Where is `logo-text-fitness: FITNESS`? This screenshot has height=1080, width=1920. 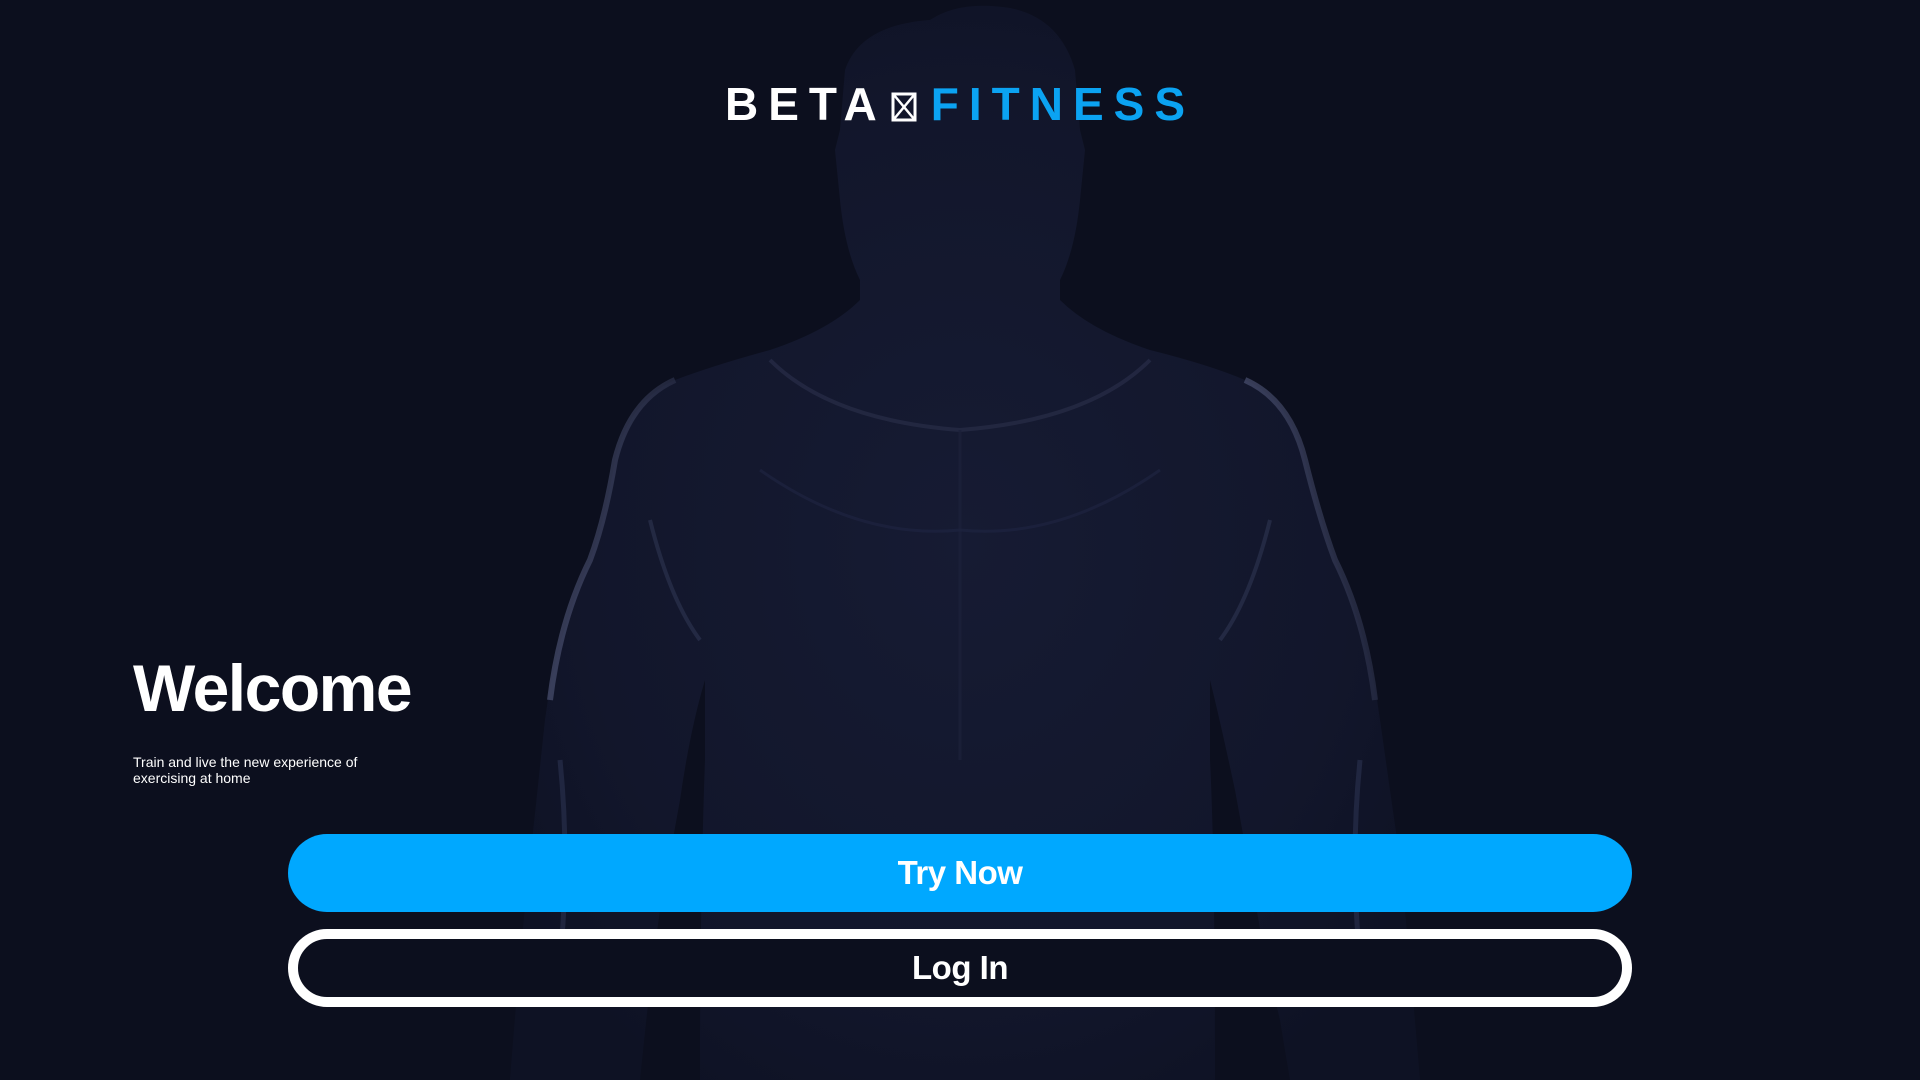
logo-text-fitness: FITNESS is located at coordinates (1063, 104).